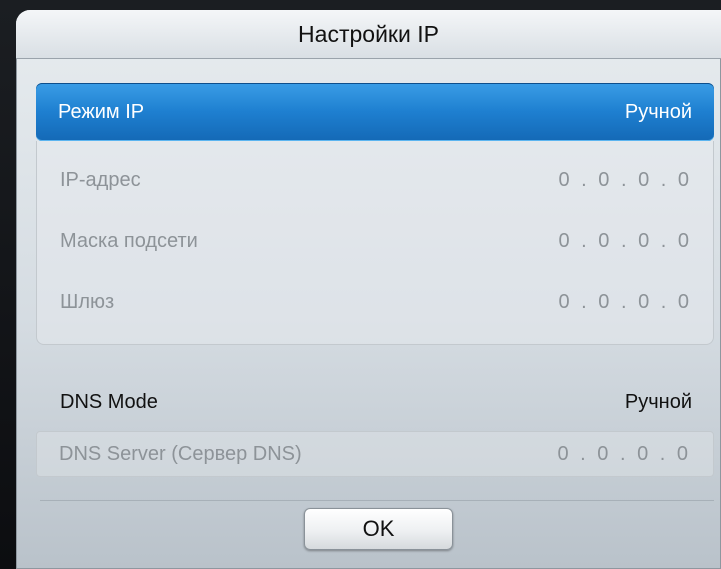  Describe the element at coordinates (624, 453) in the screenshot. I see `dns-server-value: 0 . 0 . 0 . 0` at that location.